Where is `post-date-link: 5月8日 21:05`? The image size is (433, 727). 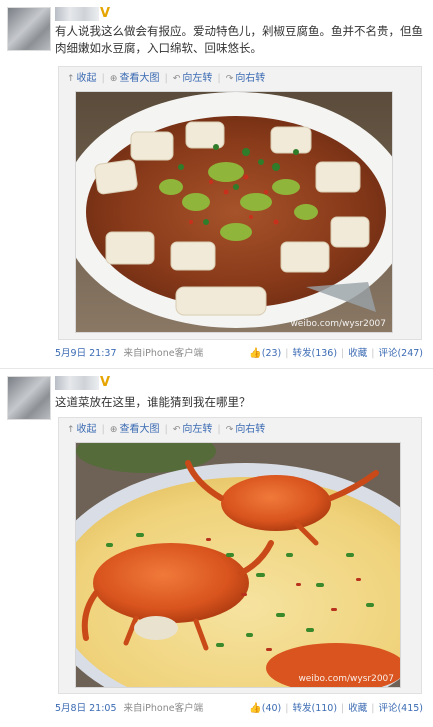 post-date-link: 5月8日 21:05 is located at coordinates (86, 708).